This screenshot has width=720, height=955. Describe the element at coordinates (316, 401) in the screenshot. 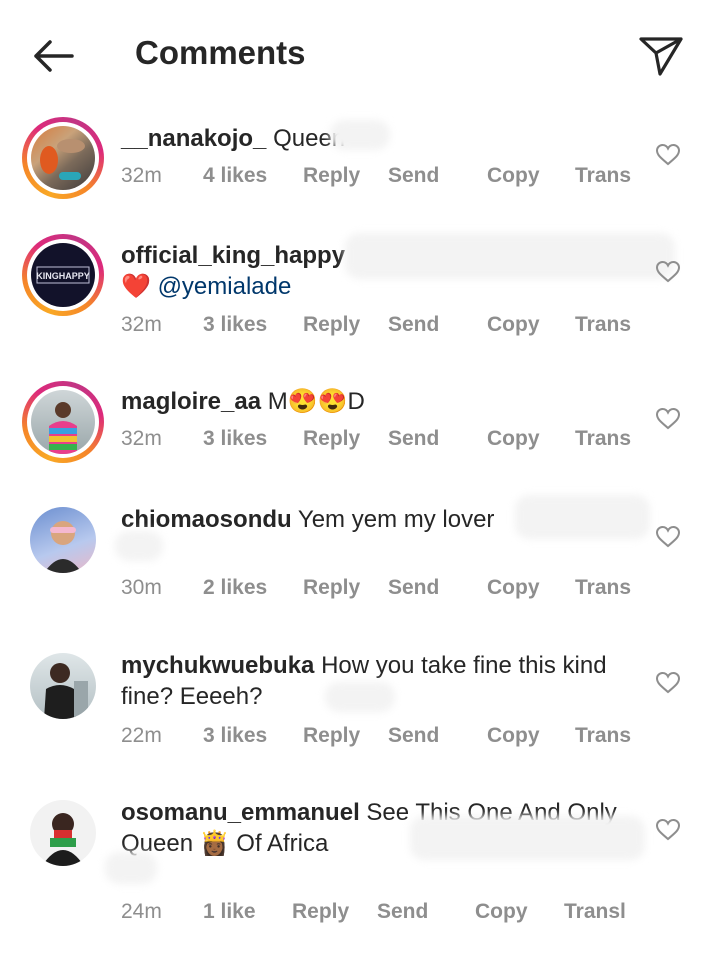

I see `comment-text: M😍😍D` at that location.